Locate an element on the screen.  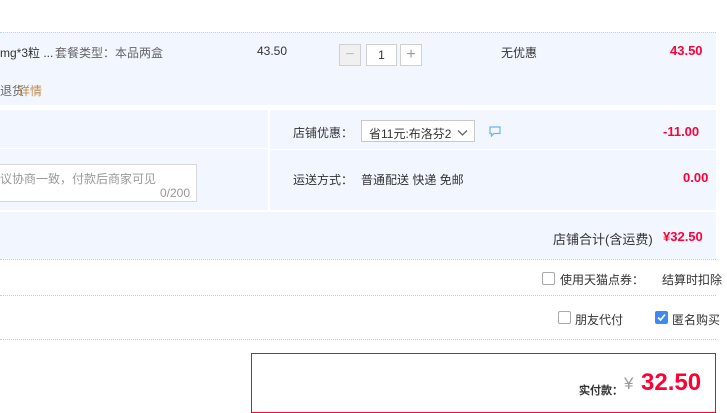
item-package-type: 套餐类型：本品两盒 is located at coordinates (109, 53).